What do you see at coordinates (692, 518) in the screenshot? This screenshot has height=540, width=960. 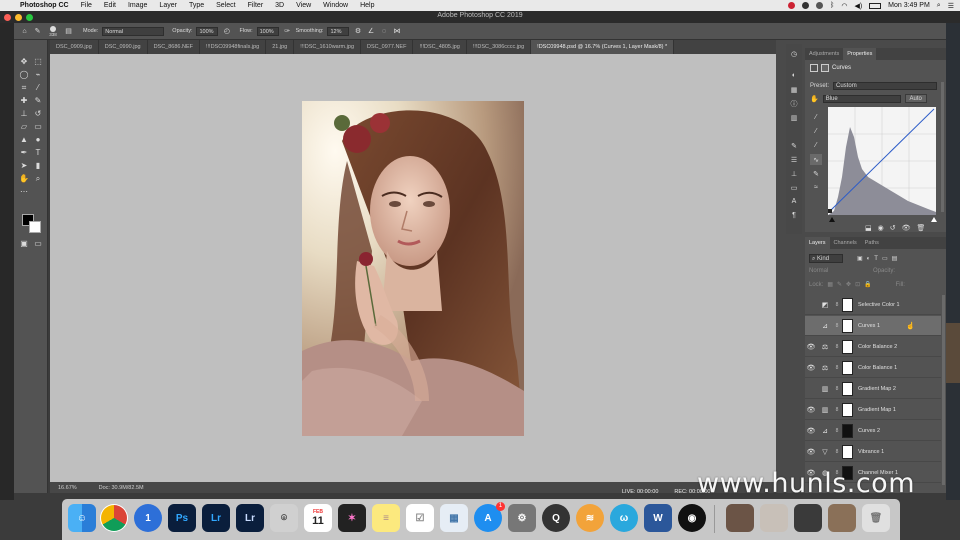 I see `obs-icon: ◉` at bounding box center [692, 518].